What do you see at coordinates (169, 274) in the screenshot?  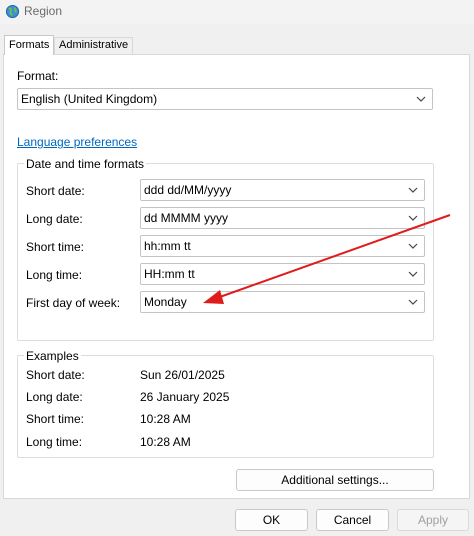 I see `long-time-value: HH:mm tt` at bounding box center [169, 274].